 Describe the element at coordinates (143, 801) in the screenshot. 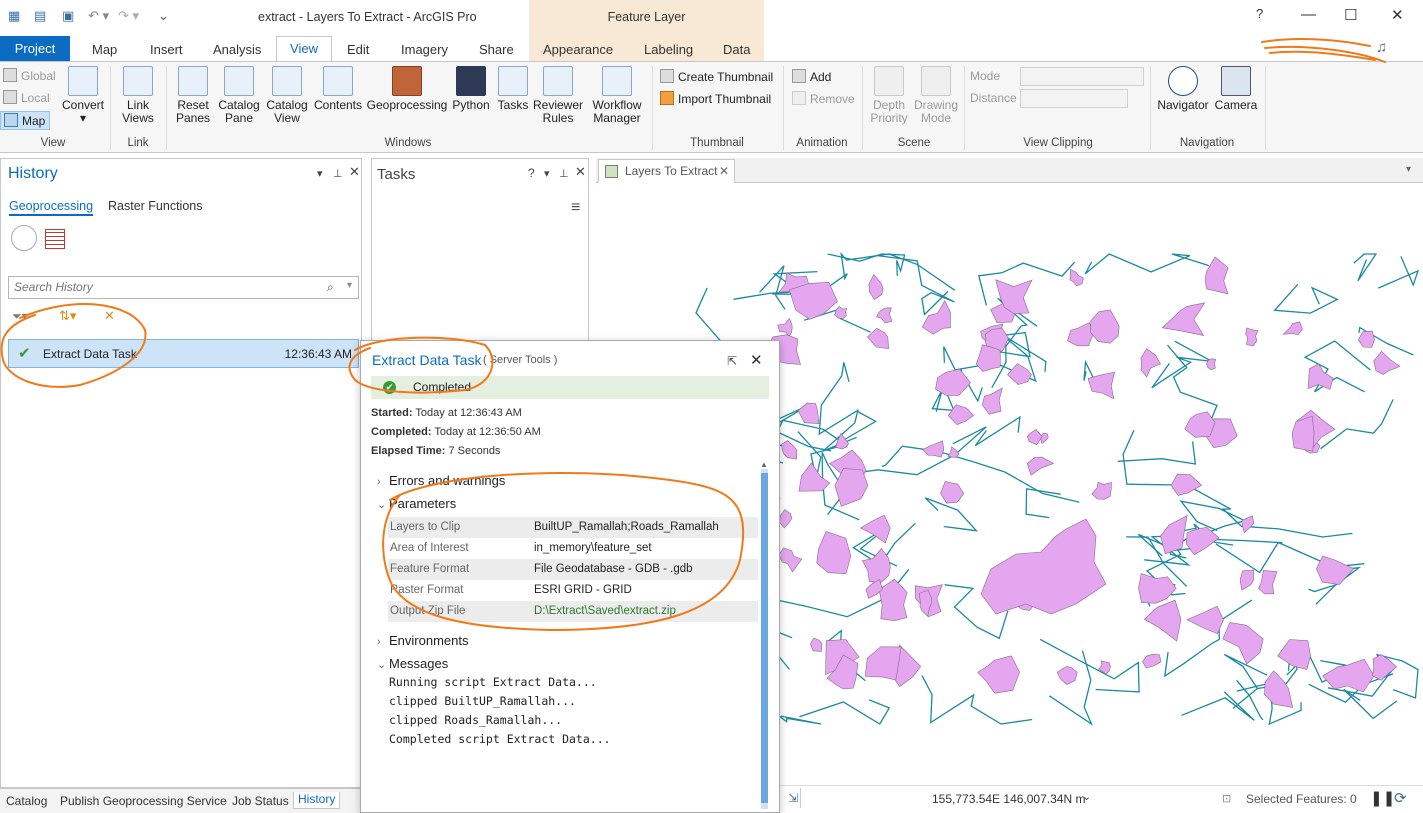

I see `bottom-tab-publish-geoprocessing-service: Publish Geoprocessing Service` at that location.